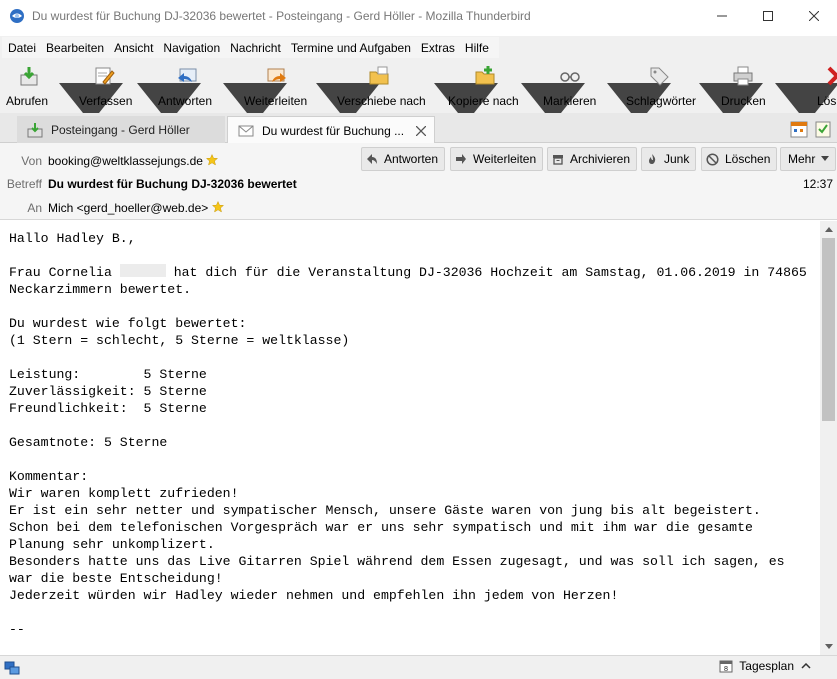  I want to click on glasses-icon, so click(570, 77).